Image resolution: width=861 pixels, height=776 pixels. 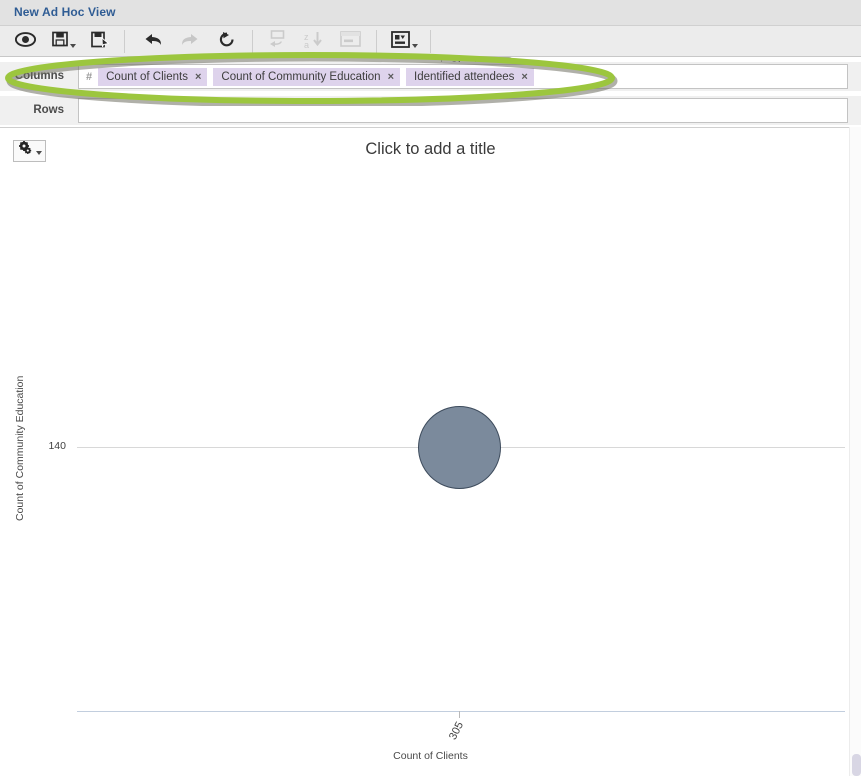 I want to click on refresh-icon, so click(x=227, y=42).